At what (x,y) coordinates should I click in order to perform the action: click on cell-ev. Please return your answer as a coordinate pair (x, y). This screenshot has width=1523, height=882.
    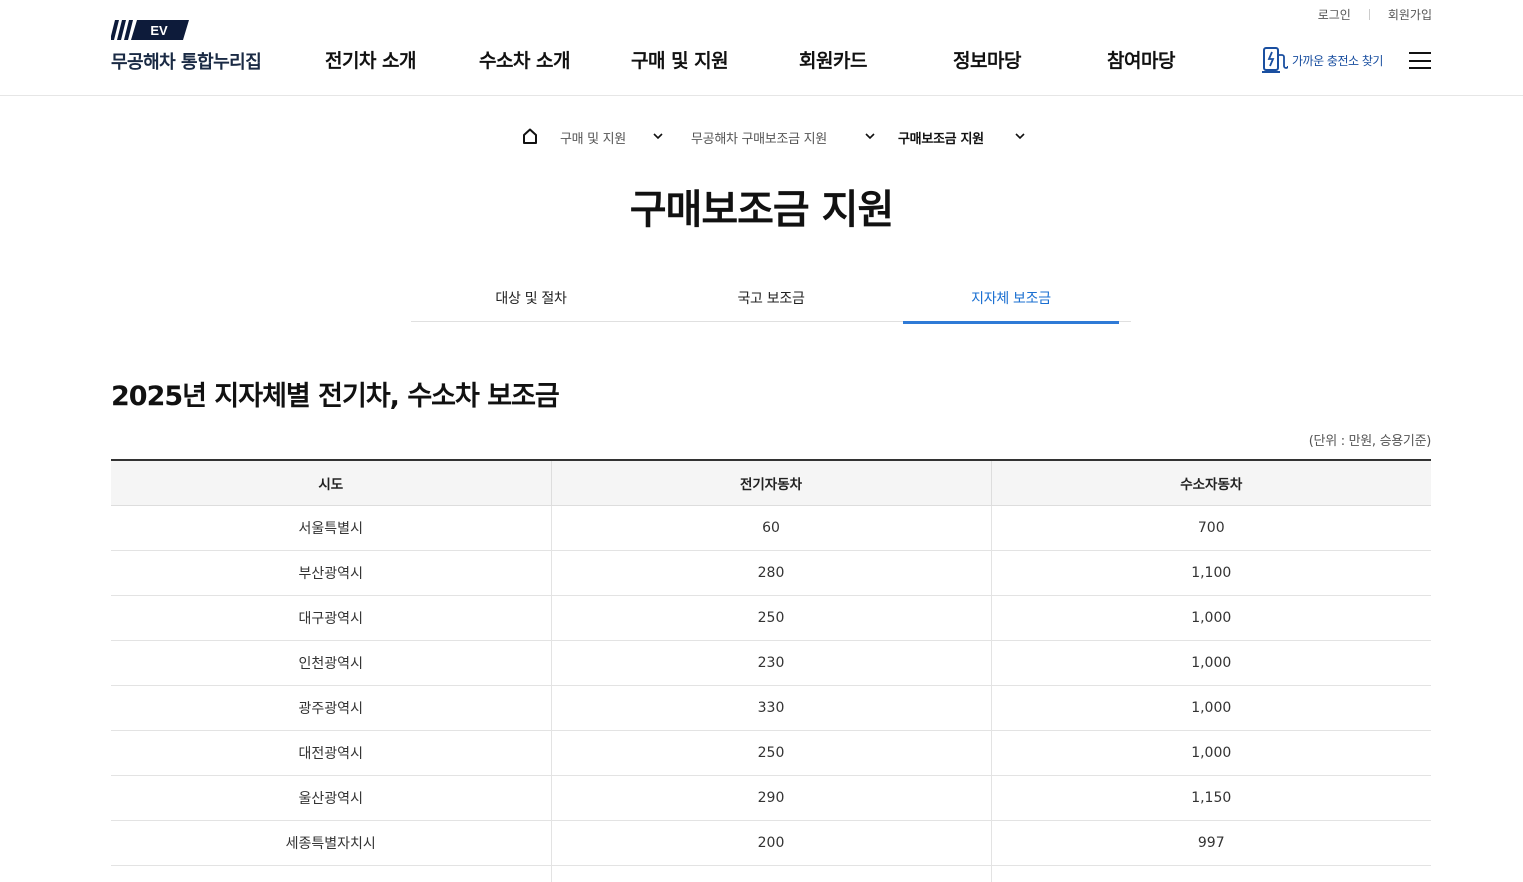
    Looking at the image, I should click on (771, 873).